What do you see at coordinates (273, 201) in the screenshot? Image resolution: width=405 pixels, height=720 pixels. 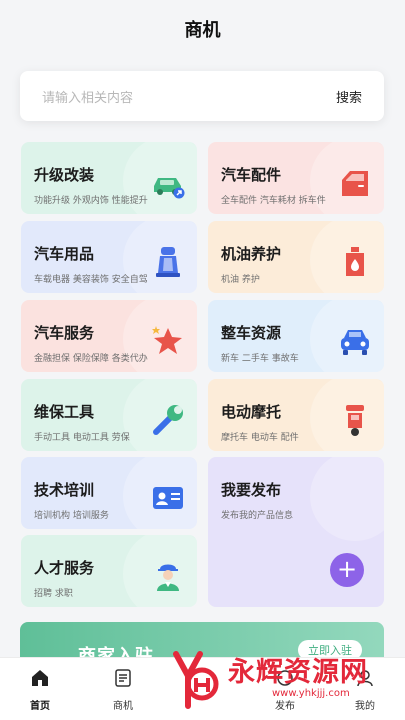 I see `card-subtitle: 全车配件 汽车耗材 拆车件` at bounding box center [273, 201].